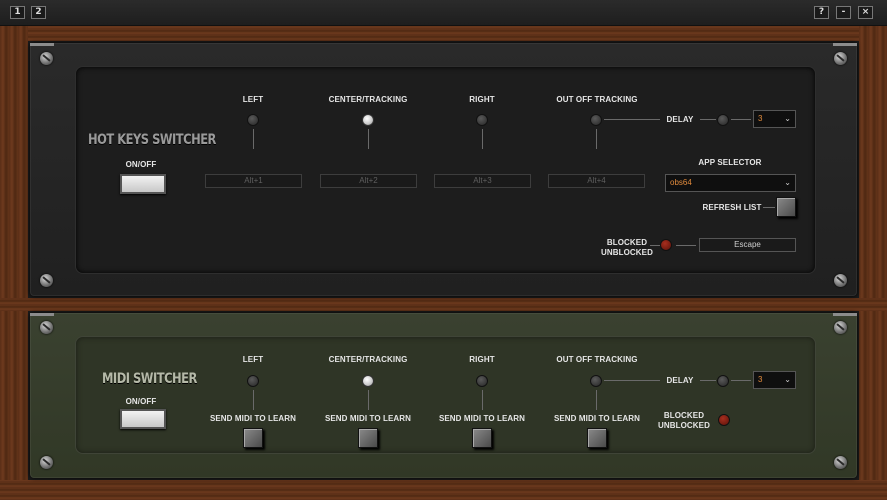 The height and width of the screenshot is (500, 887). I want to click on hotkeys-center-led, so click(368, 120).